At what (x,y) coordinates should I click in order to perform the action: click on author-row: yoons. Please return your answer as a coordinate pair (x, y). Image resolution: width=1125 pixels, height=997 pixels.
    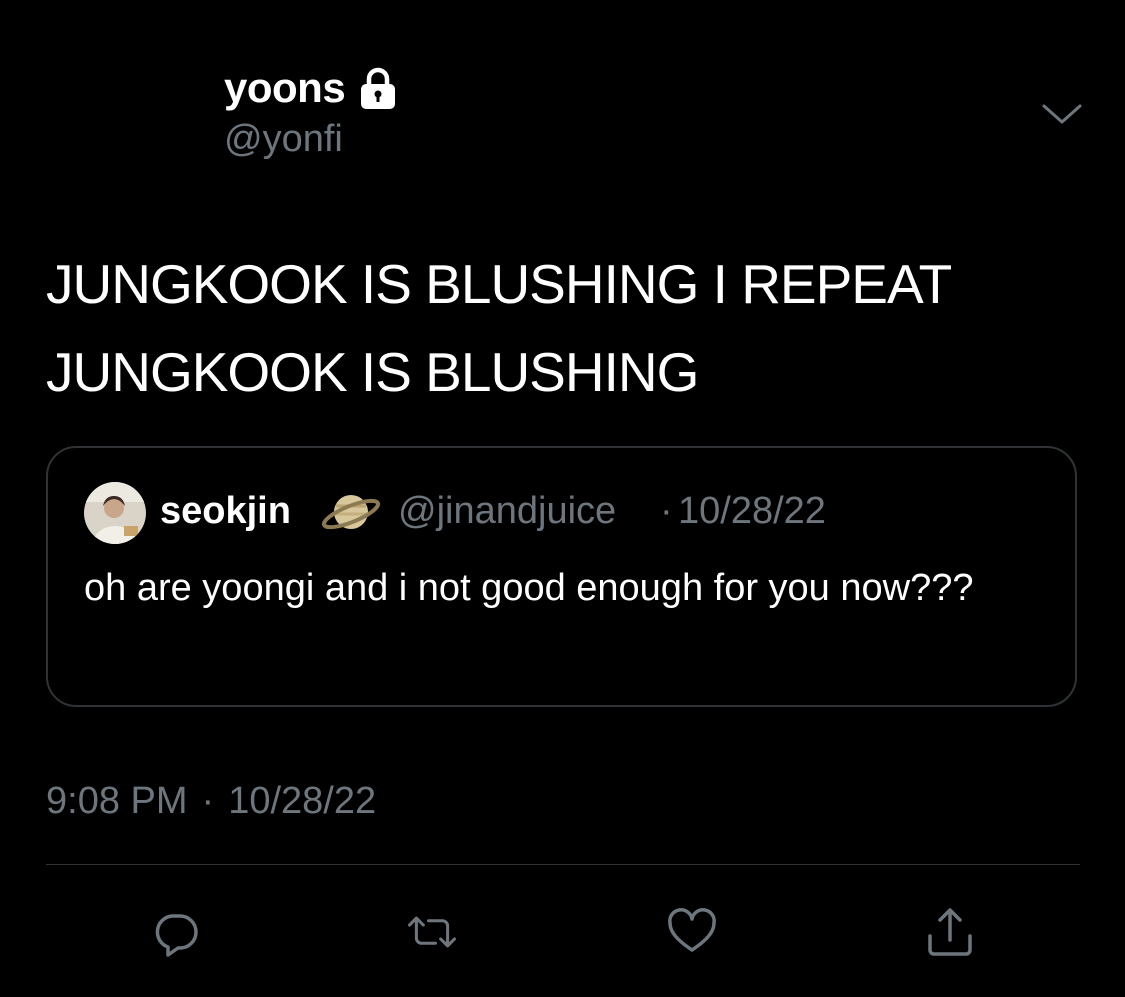
    Looking at the image, I should click on (312, 88).